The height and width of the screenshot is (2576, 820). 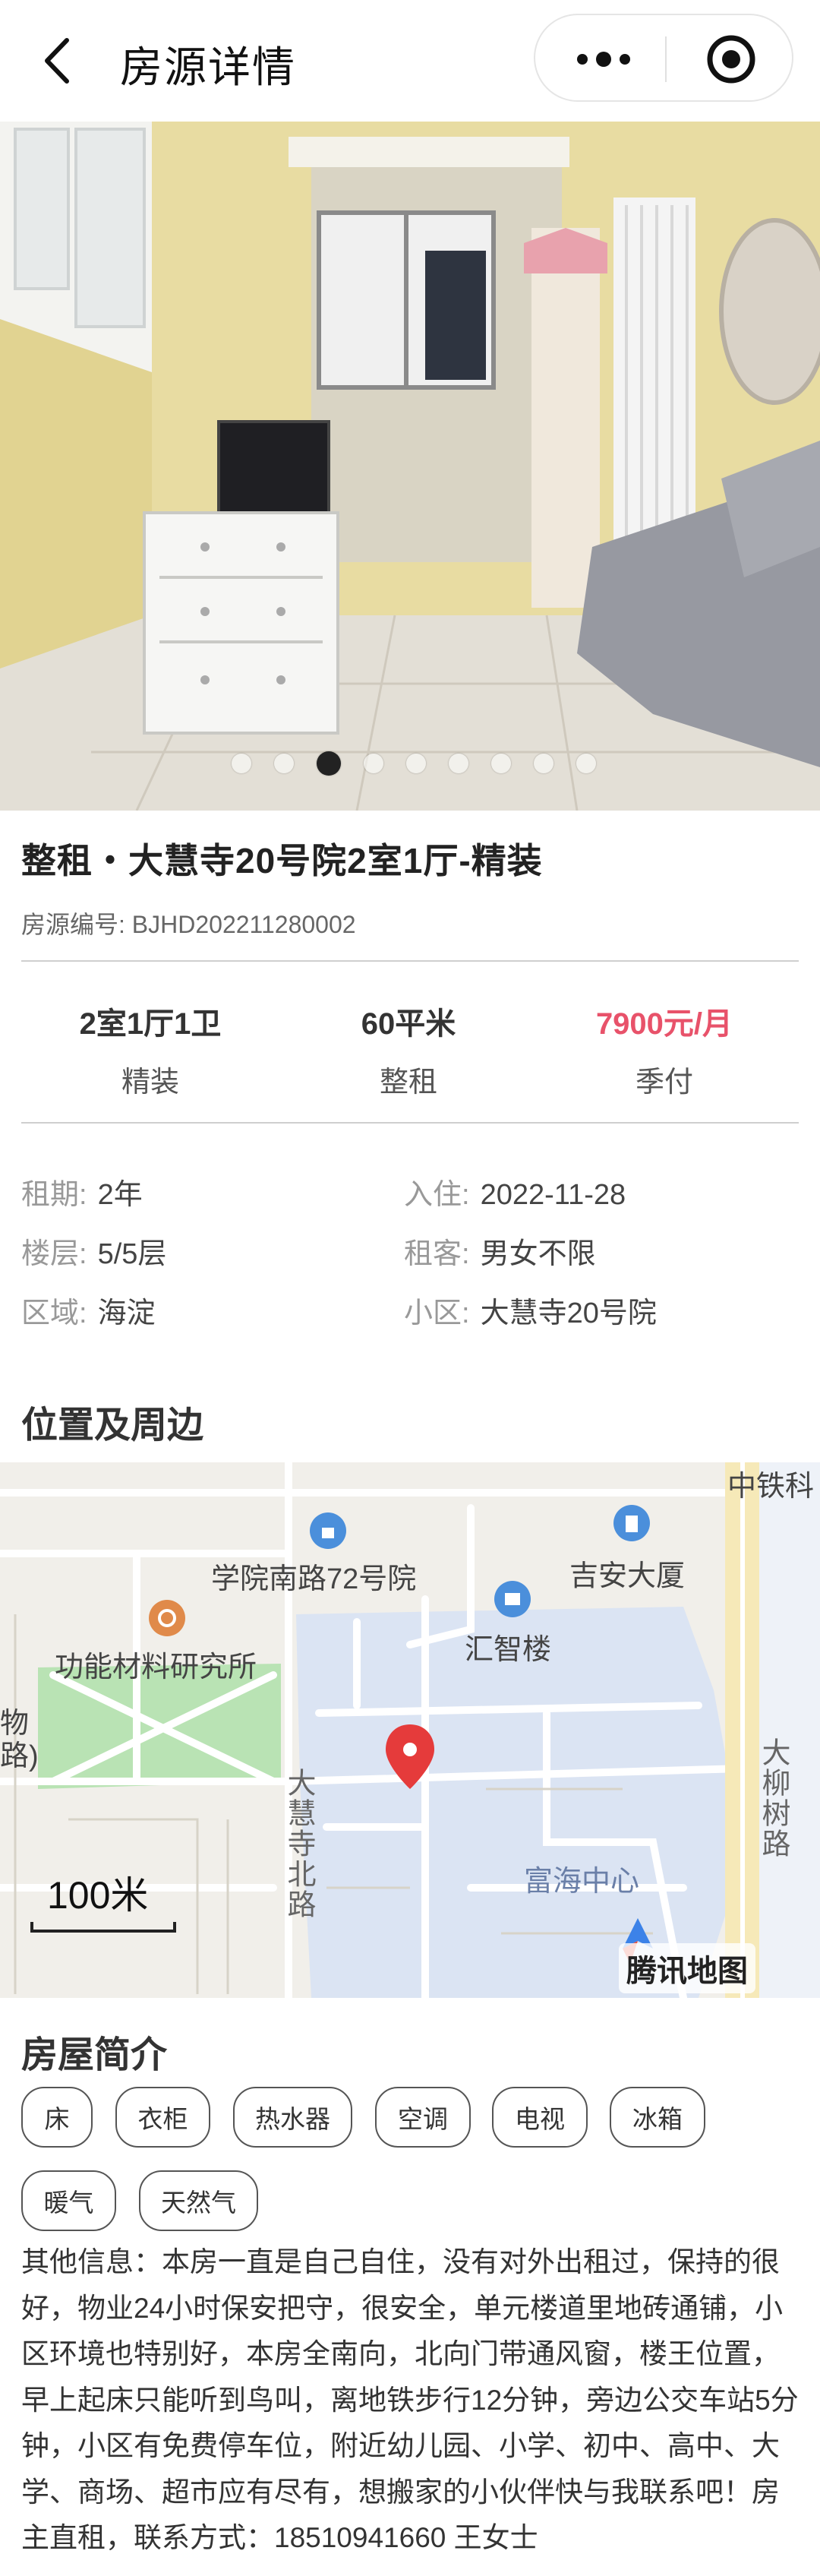 I want to click on map-label: 中铁科, so click(x=771, y=1487).